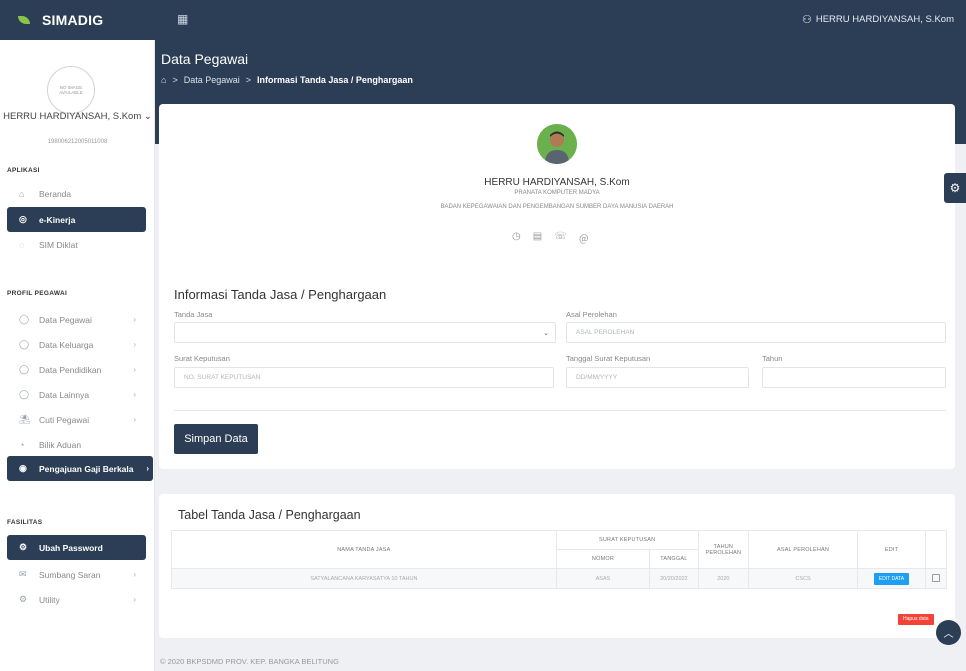  I want to click on sidebar-item-label: Cuti Pegawai, so click(64, 419).